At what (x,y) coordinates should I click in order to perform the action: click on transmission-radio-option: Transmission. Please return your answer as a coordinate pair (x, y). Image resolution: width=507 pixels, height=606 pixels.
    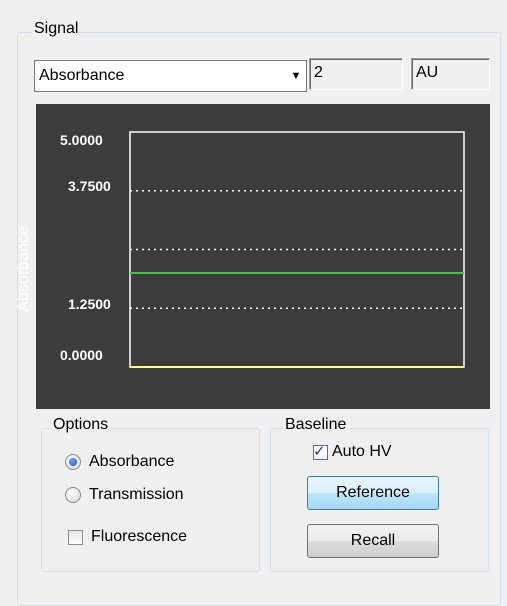
    Looking at the image, I should click on (124, 495).